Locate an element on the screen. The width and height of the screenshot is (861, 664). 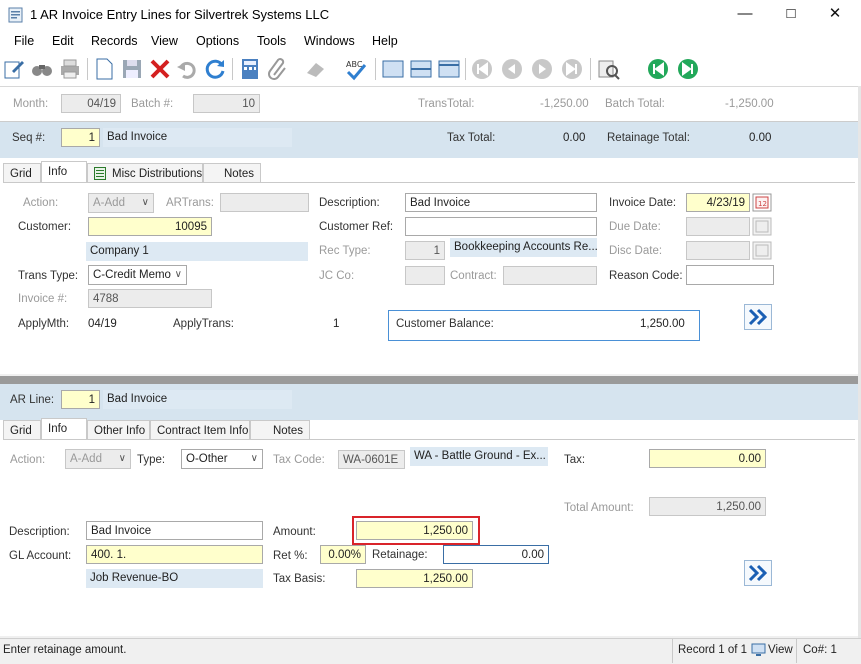
type-dropdown: O-Other ∨ is located at coordinates (222, 459).